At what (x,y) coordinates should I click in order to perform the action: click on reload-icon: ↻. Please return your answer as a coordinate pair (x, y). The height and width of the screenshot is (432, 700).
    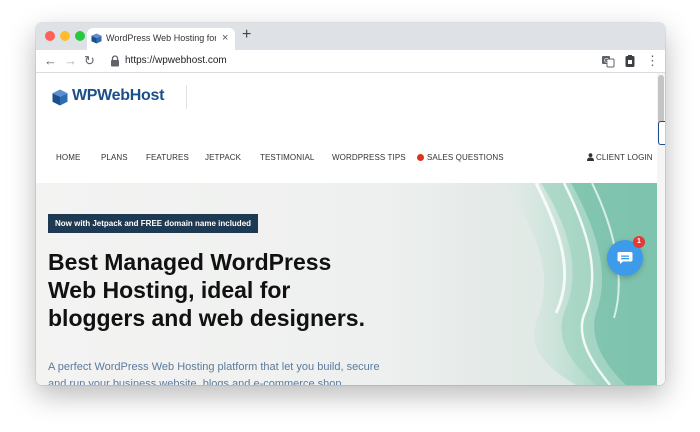
    Looking at the image, I should click on (89, 61).